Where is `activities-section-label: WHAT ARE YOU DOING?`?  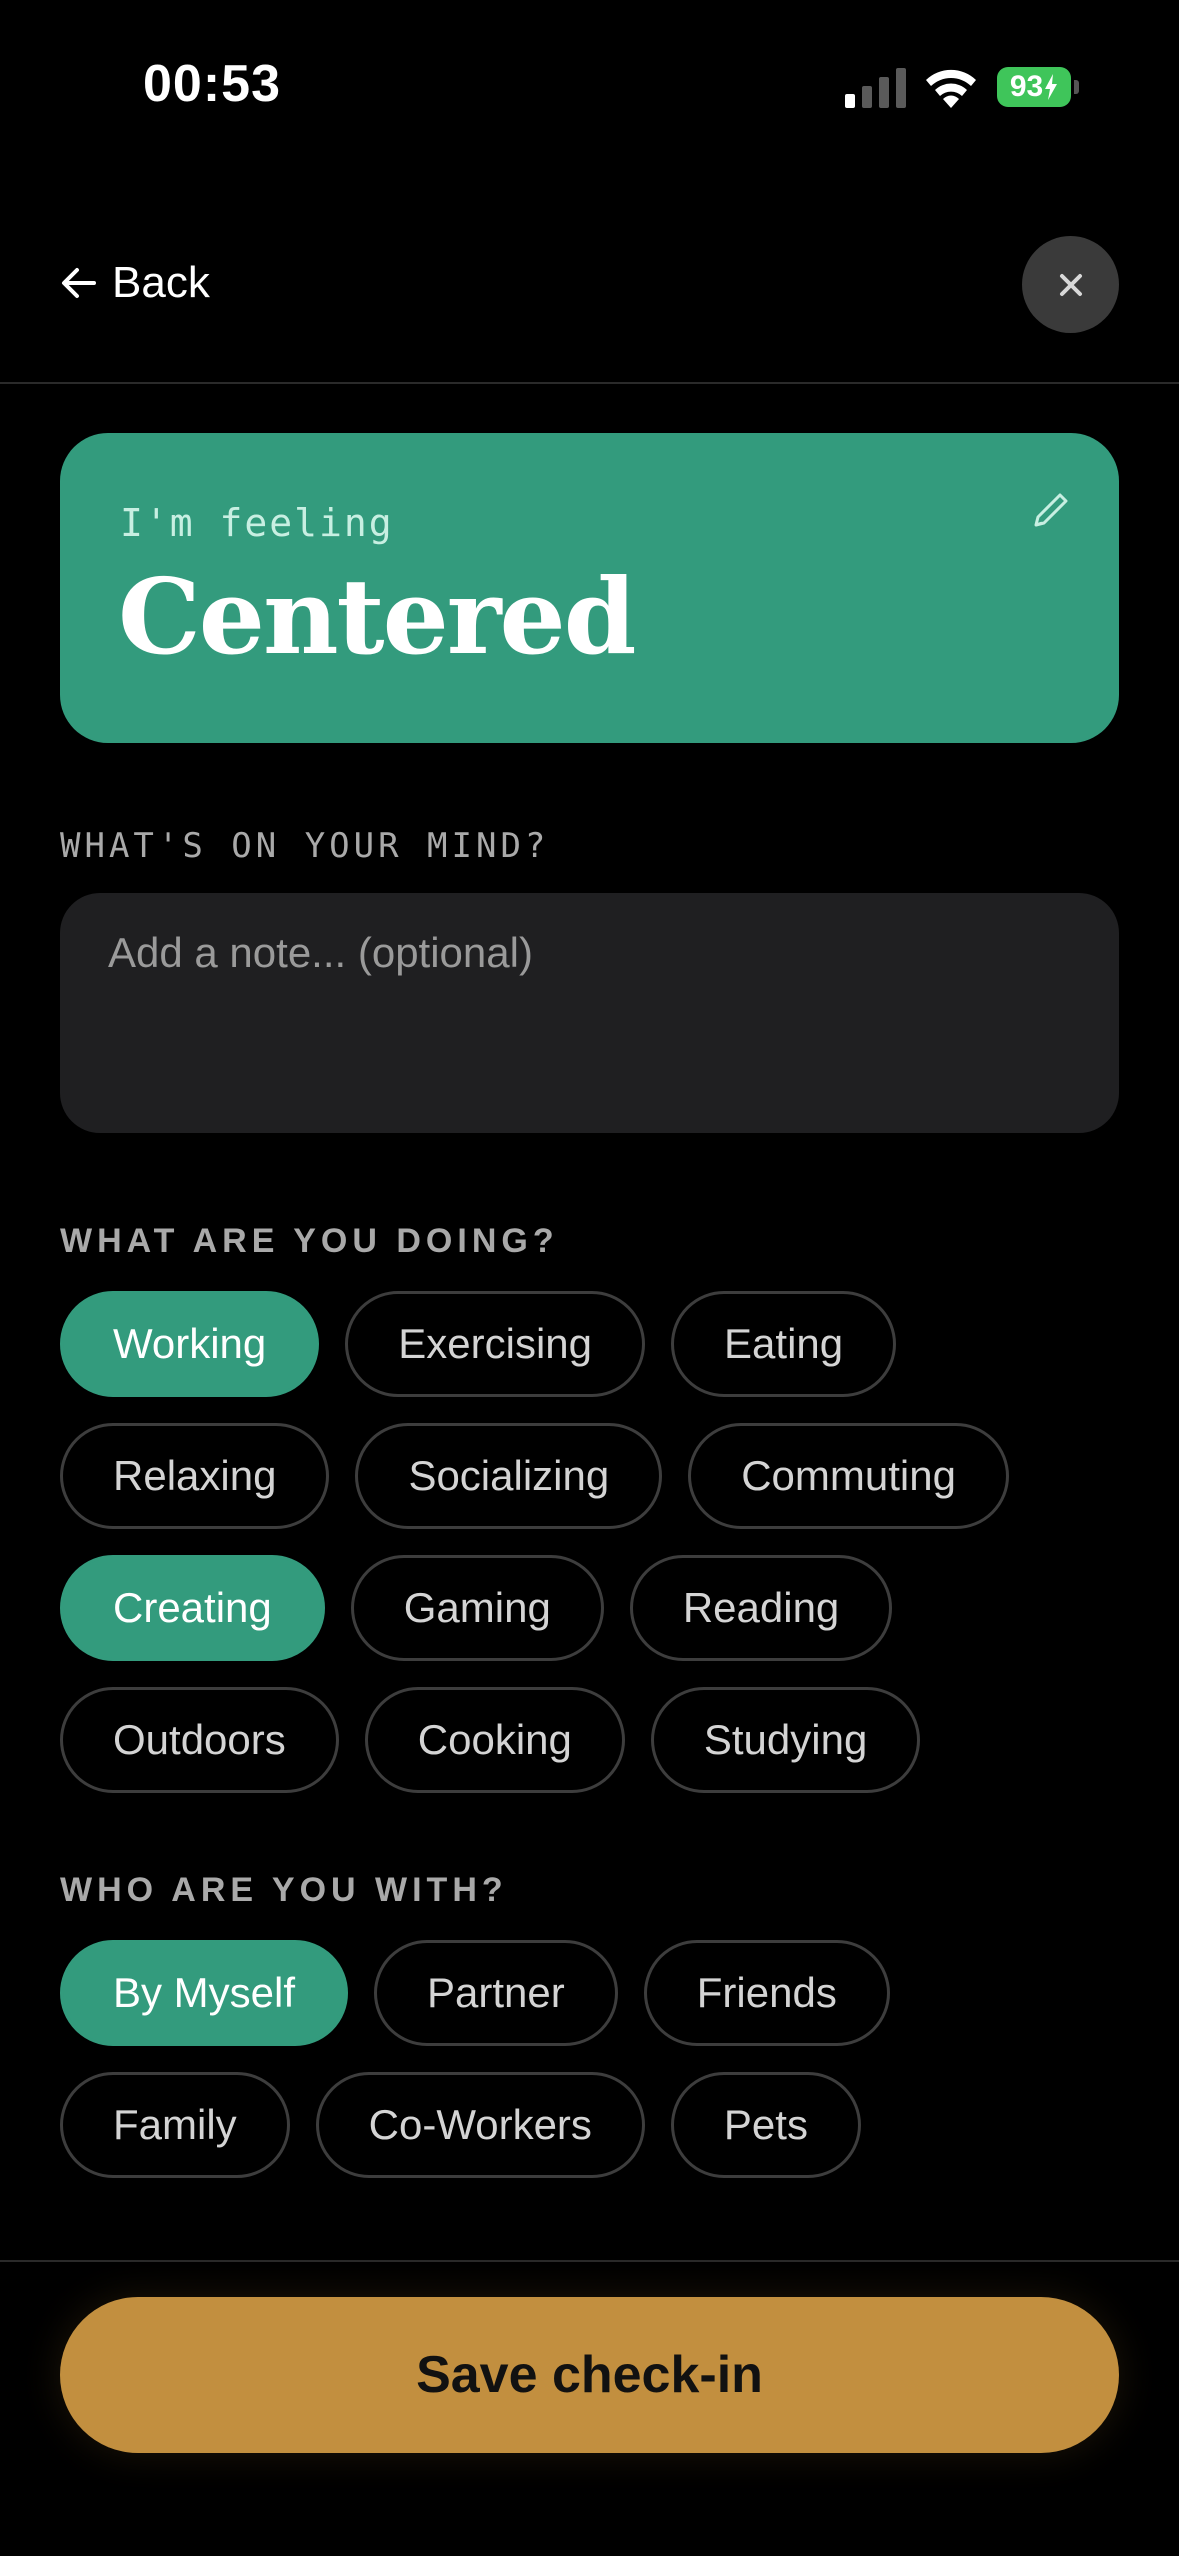 activities-section-label: WHAT ARE YOU DOING? is located at coordinates (309, 1241).